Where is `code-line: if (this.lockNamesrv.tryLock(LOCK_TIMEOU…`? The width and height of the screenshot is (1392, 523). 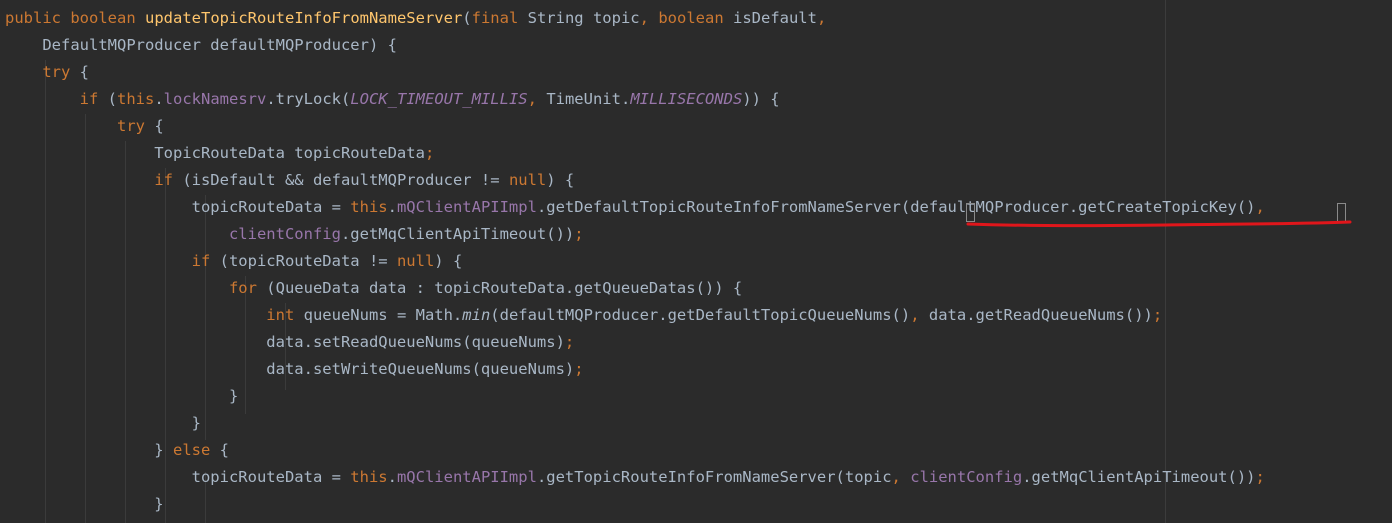 code-line: if (this.lockNamesrv.tryLock(LOCK_TIMEOU… is located at coordinates (392, 99).